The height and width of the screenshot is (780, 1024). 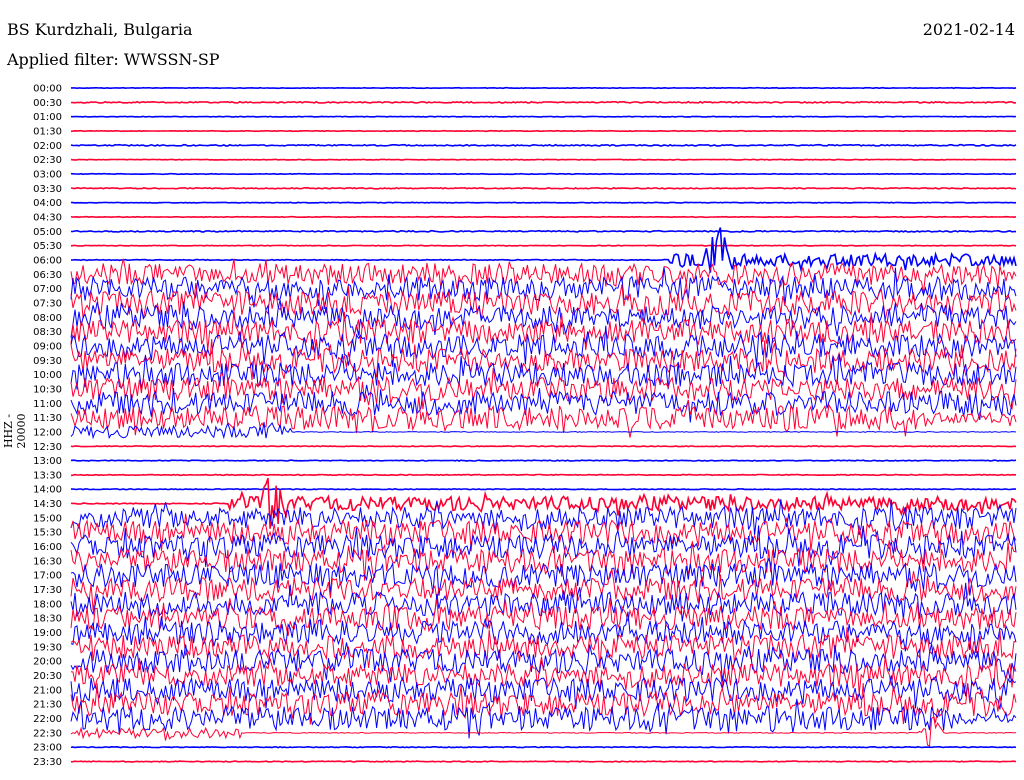 I want to click on time-tick-label: 07:00, so click(x=47, y=289).